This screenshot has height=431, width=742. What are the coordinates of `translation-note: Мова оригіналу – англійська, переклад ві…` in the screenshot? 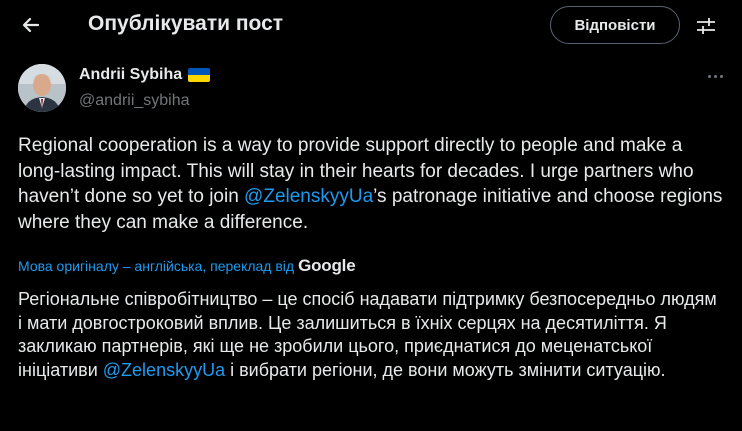 It's located at (187, 266).